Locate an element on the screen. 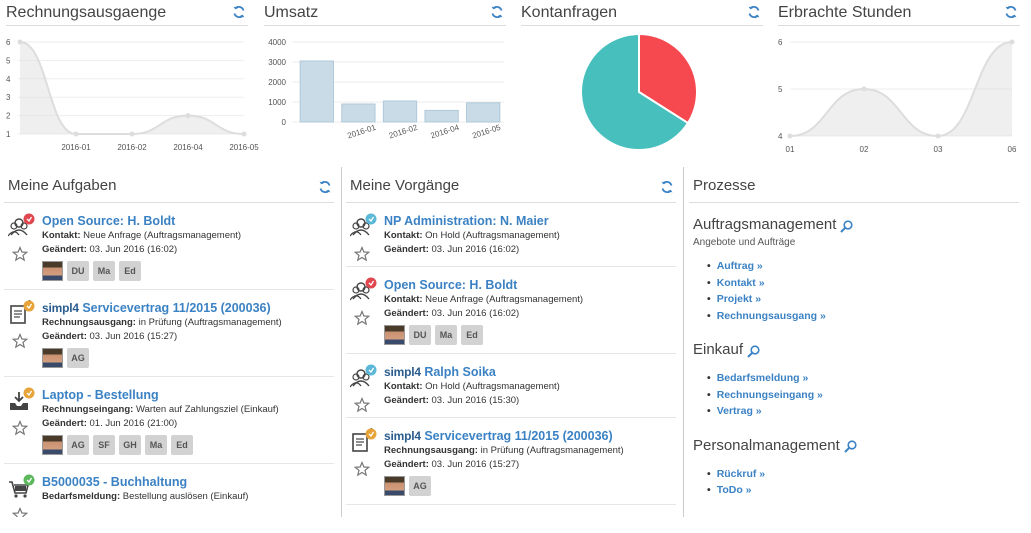 The width and height of the screenshot is (1031, 533). process-link: ToDo » is located at coordinates (734, 490).